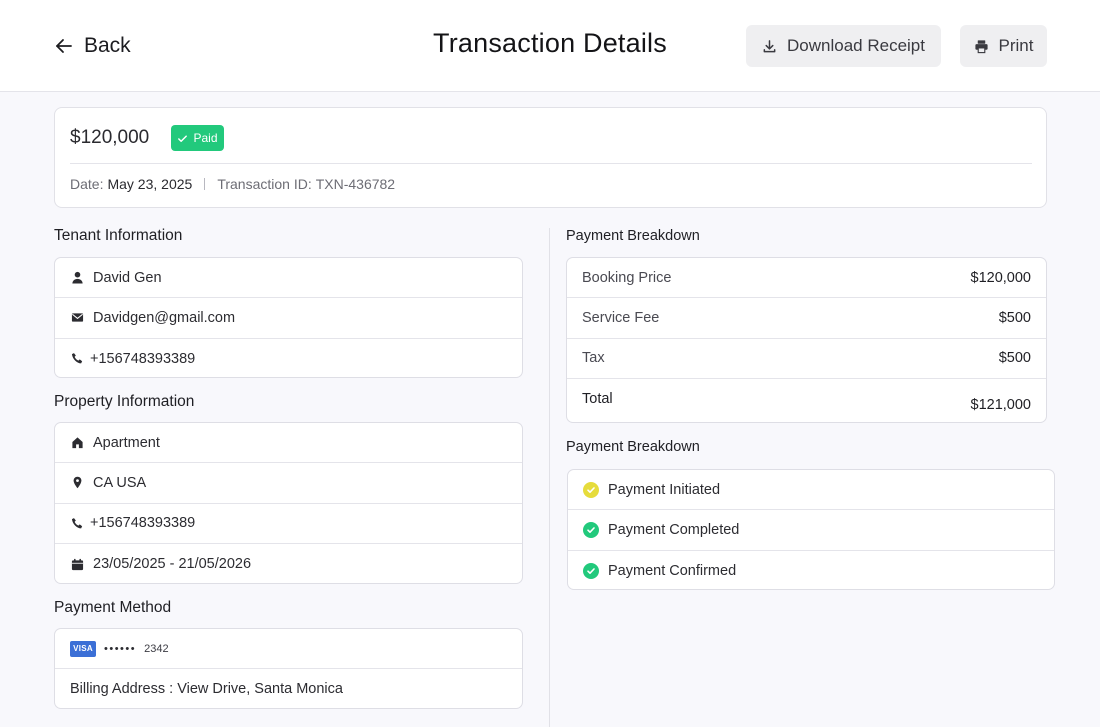 This screenshot has height=727, width=1100. I want to click on property-section-title: Property Information, so click(124, 401).